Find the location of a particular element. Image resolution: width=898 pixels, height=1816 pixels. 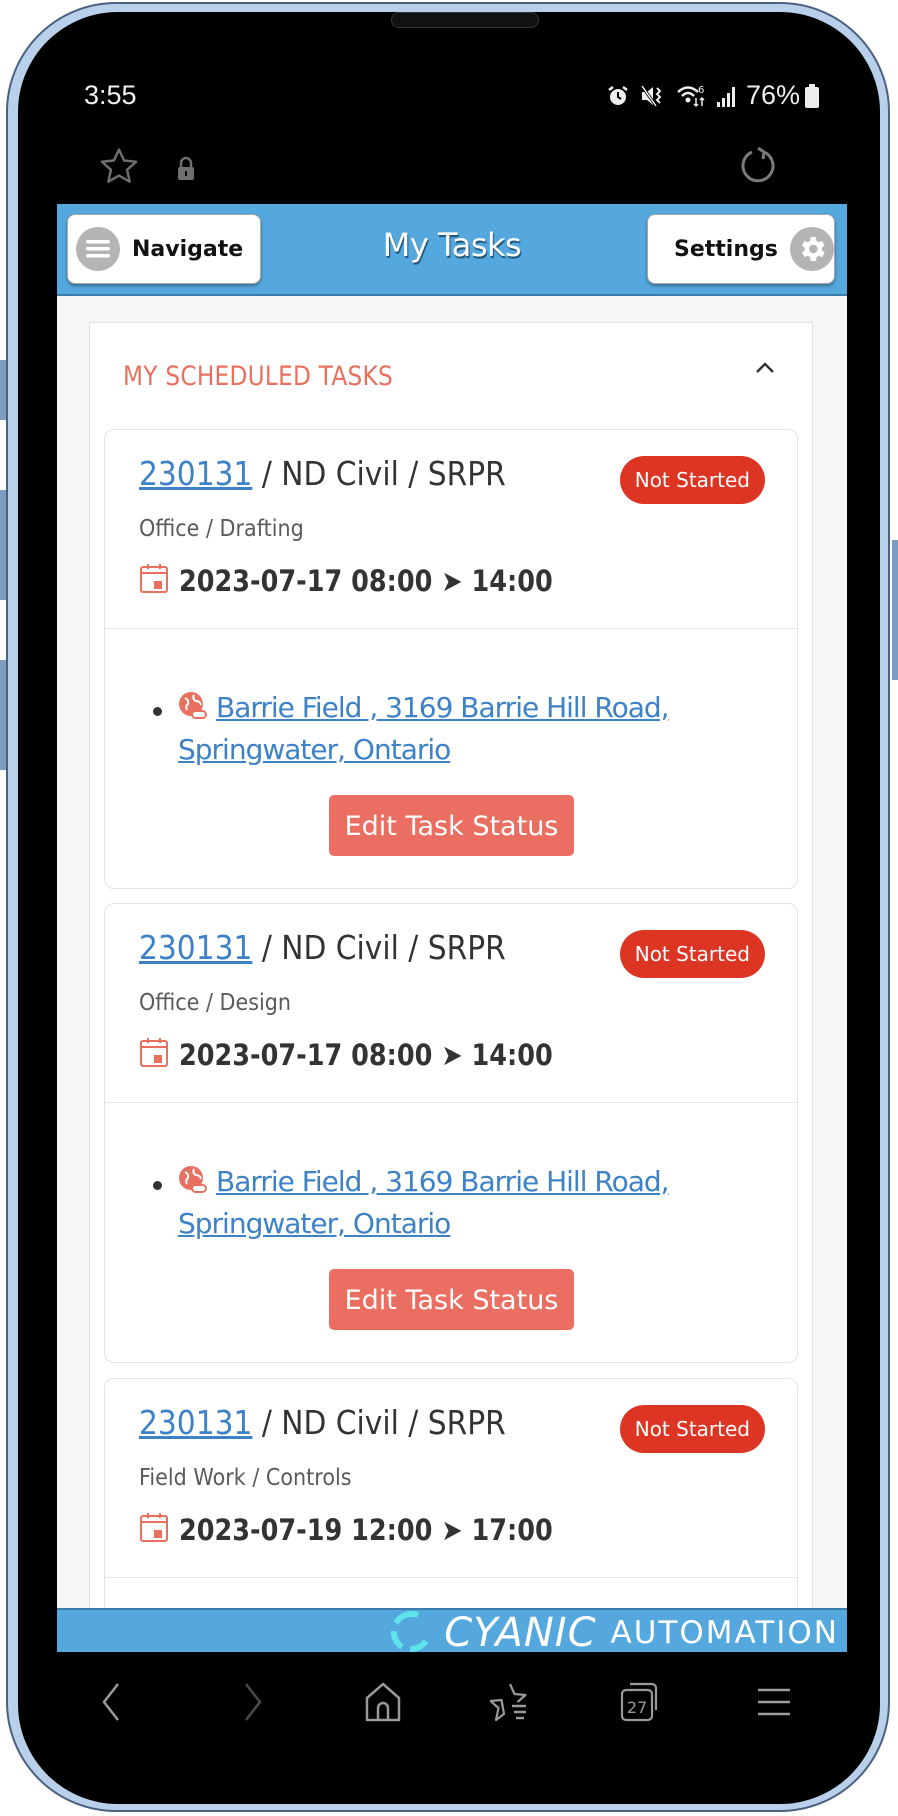

battery-level: 76% is located at coordinates (772, 95).